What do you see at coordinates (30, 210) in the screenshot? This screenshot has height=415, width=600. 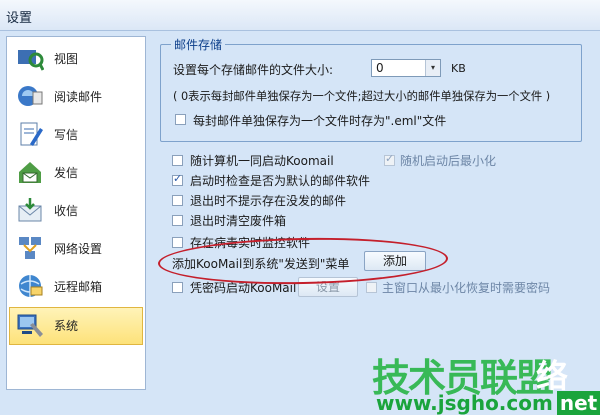 I see `receive-mail-icon` at bounding box center [30, 210].